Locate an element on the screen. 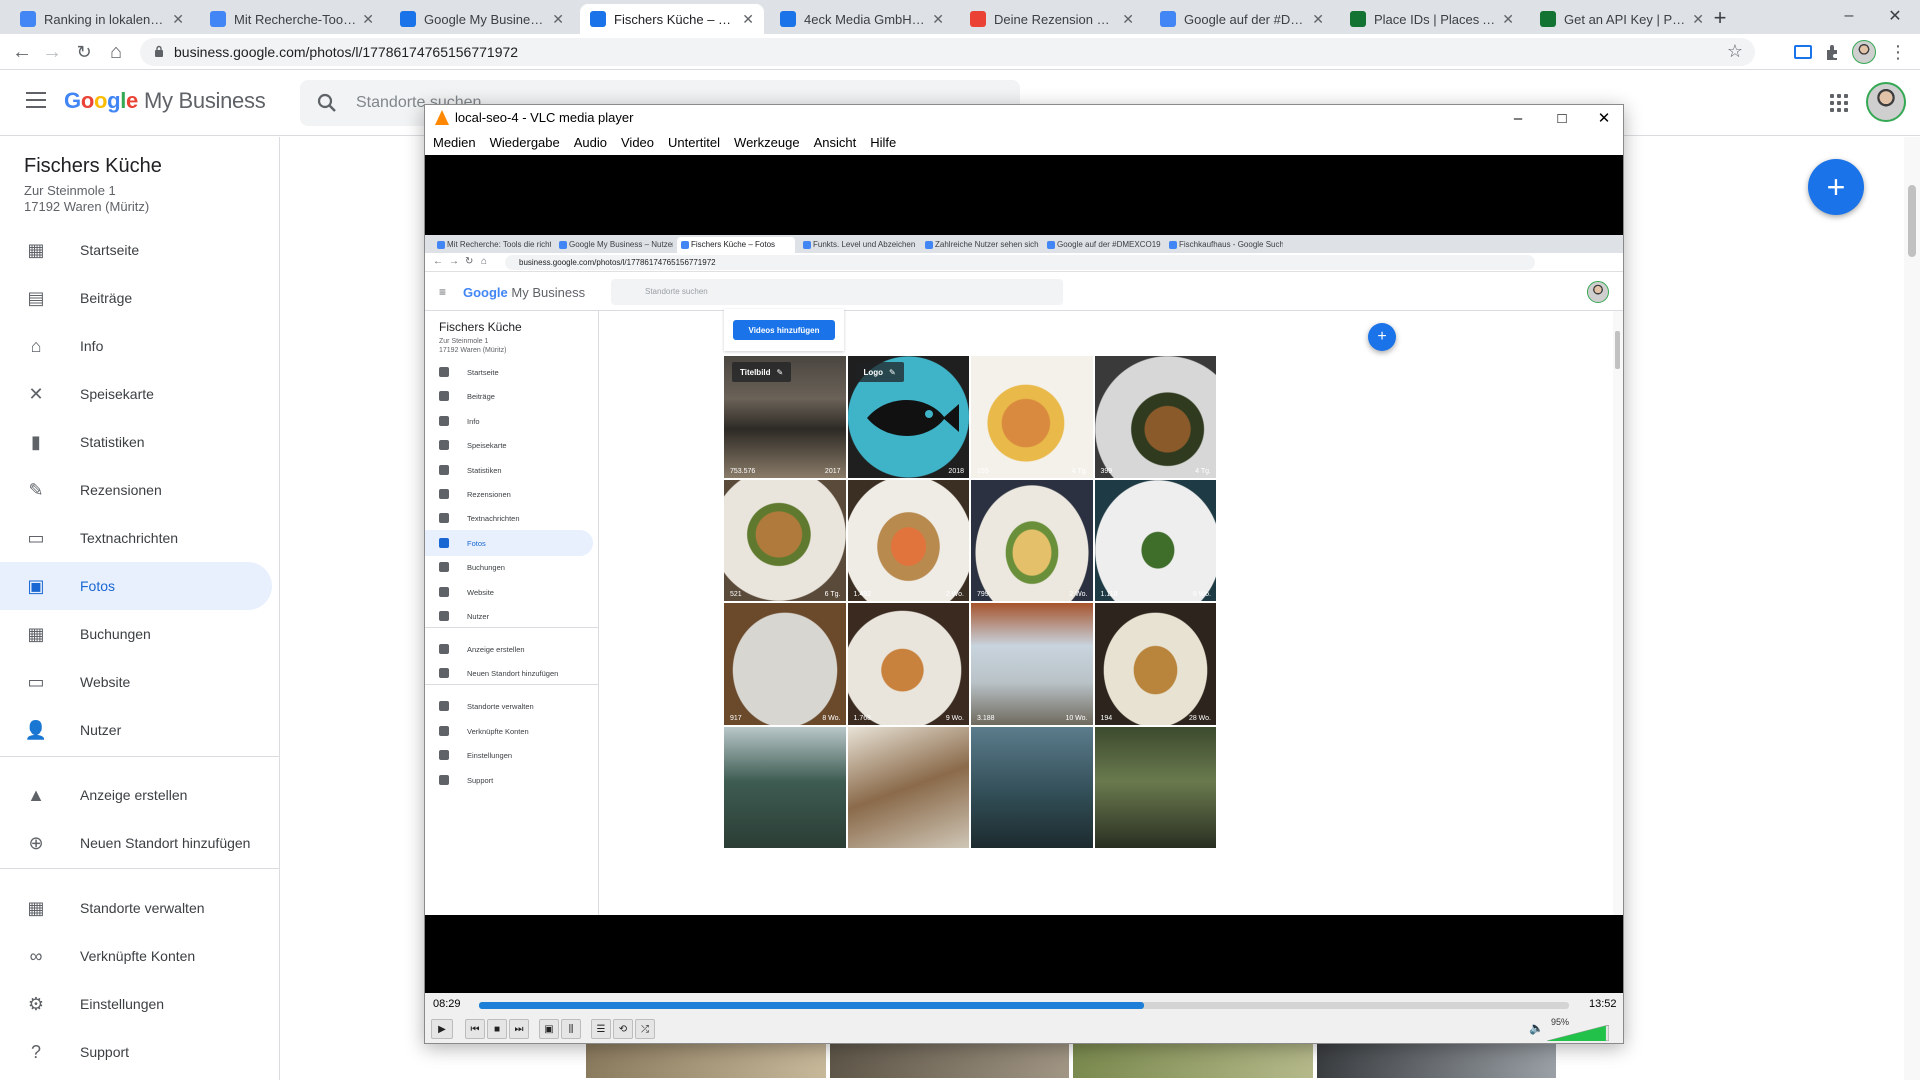  speaker-icon: 🔈 is located at coordinates (1536, 1028).